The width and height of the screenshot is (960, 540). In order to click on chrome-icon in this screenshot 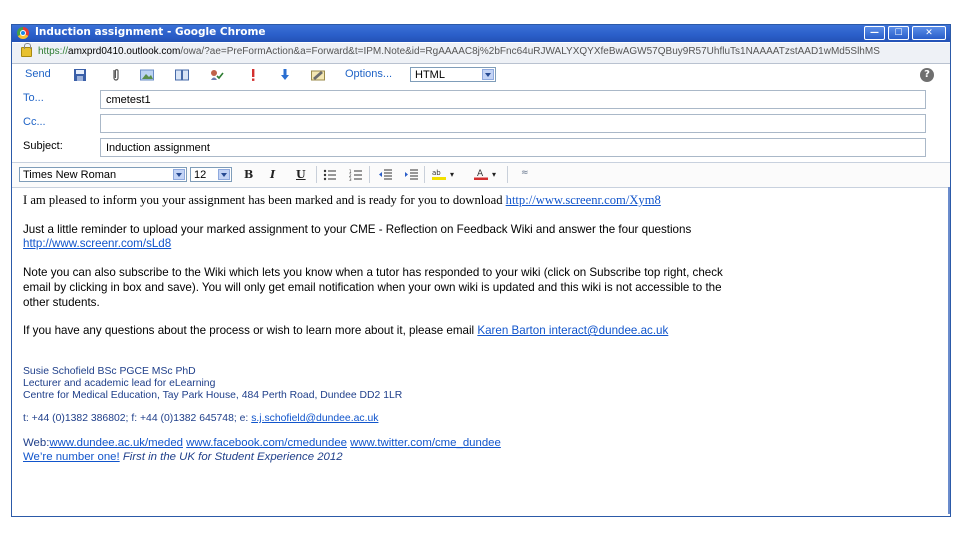, I will do `click(23, 33)`.